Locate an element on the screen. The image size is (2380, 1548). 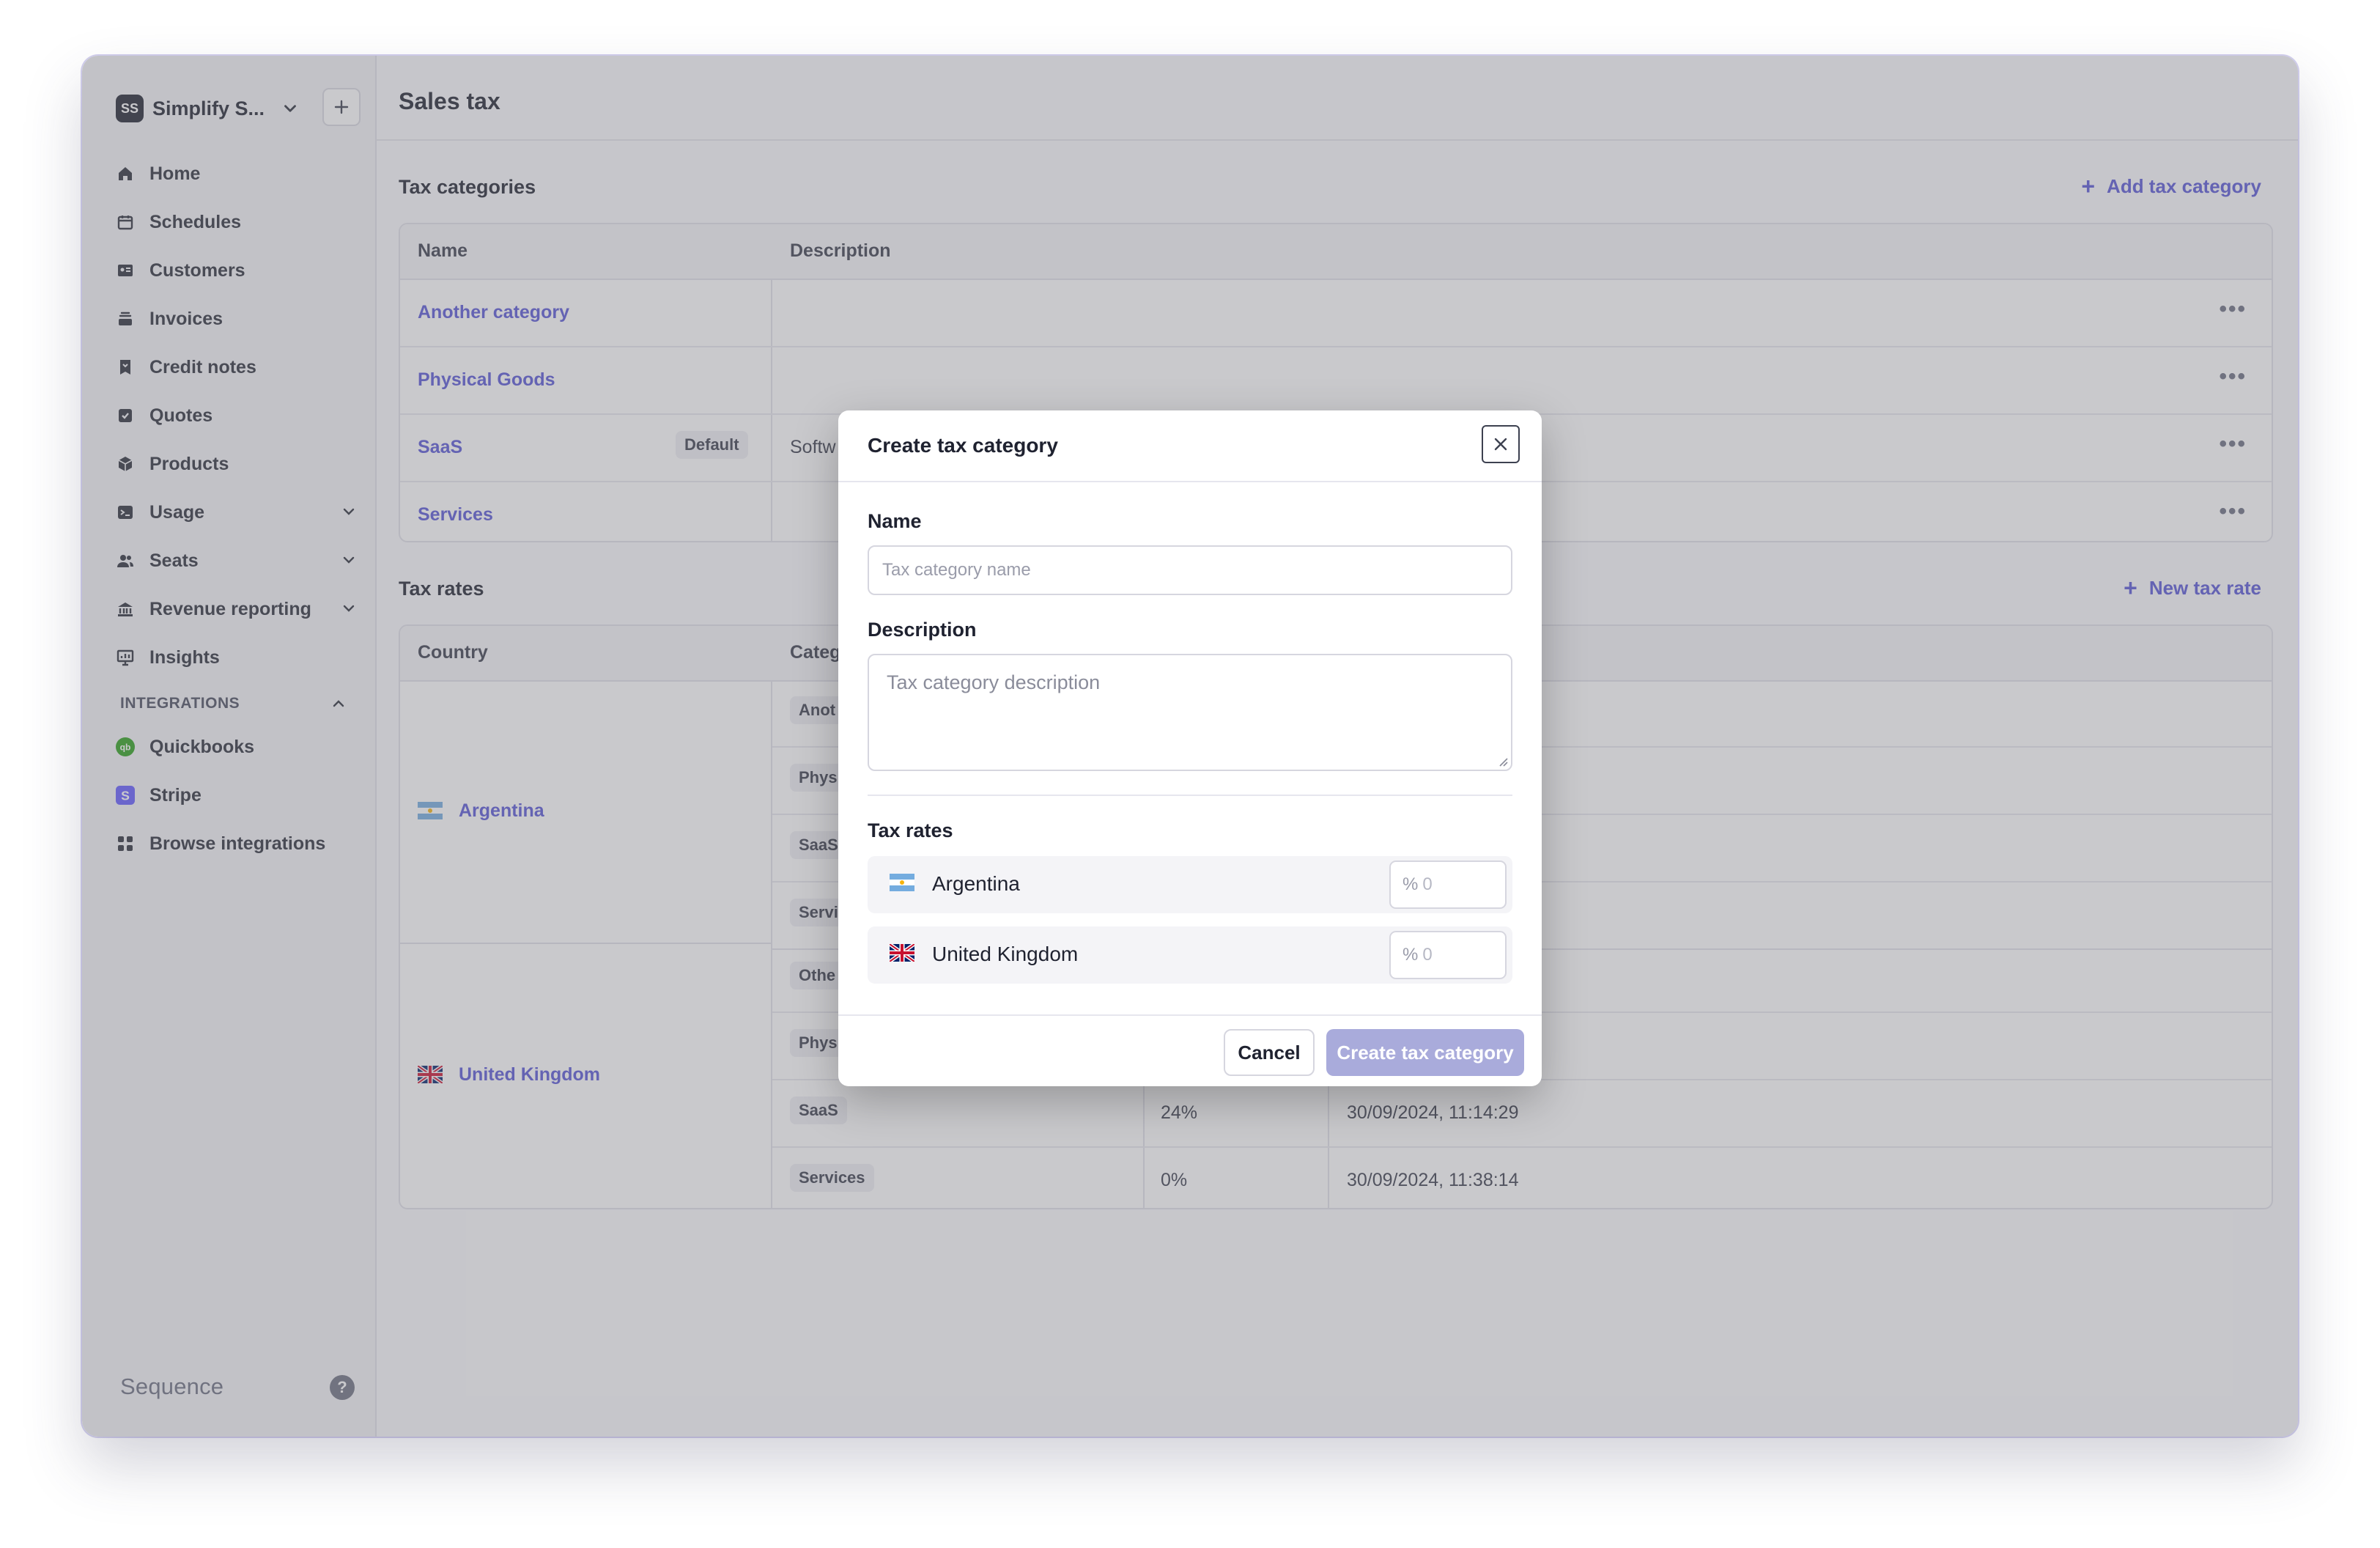
tax-rates-label: Tax rates is located at coordinates (910, 830).